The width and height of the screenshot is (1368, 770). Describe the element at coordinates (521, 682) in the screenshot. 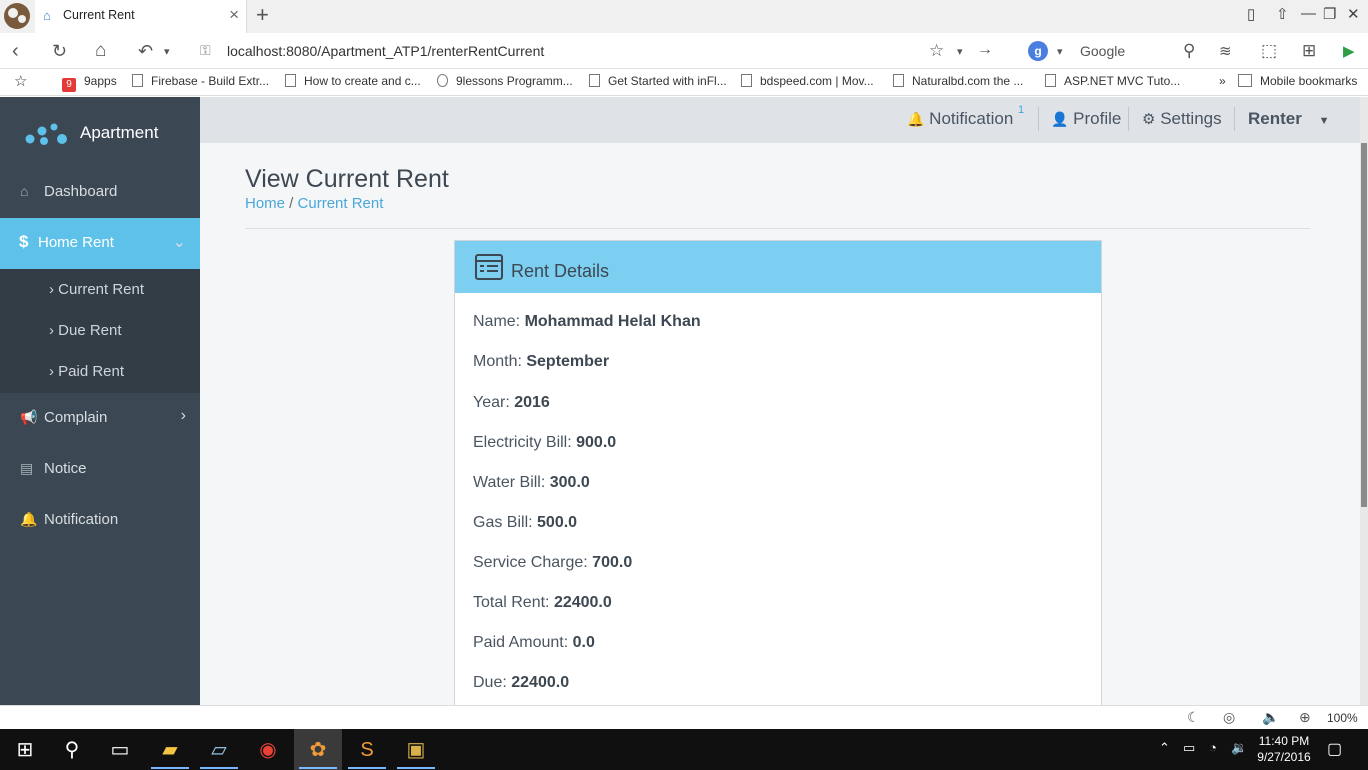

I see `detail-row-due: Due: 22400.0` at that location.